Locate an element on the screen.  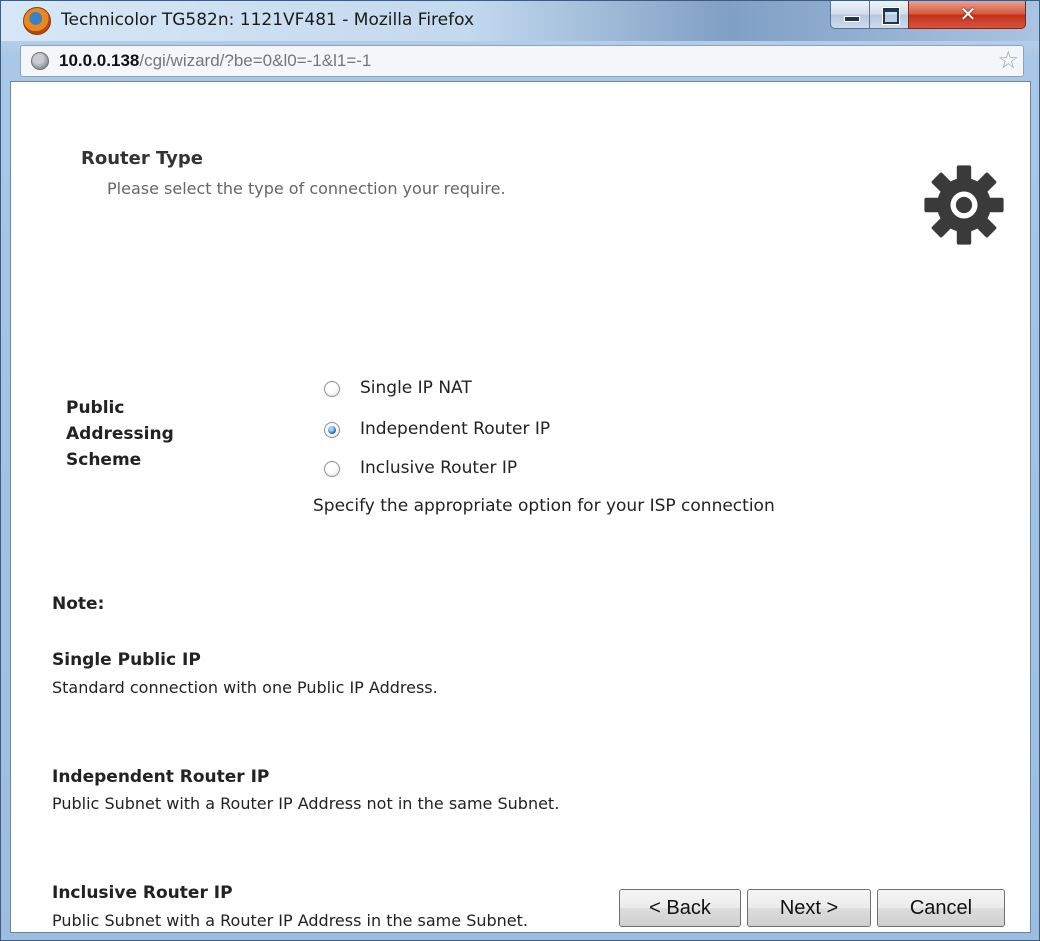
radio-inclusive-router-ip is located at coordinates (332, 469).